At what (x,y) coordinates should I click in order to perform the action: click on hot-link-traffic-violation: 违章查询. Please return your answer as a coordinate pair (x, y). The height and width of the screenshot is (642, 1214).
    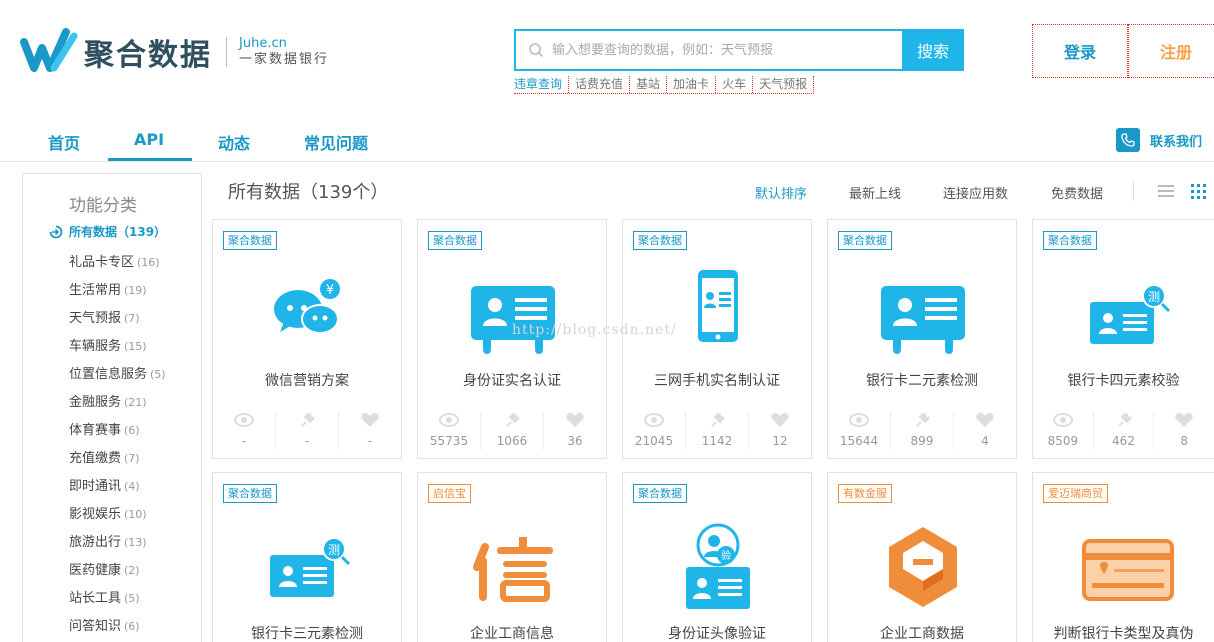
    Looking at the image, I should click on (542, 84).